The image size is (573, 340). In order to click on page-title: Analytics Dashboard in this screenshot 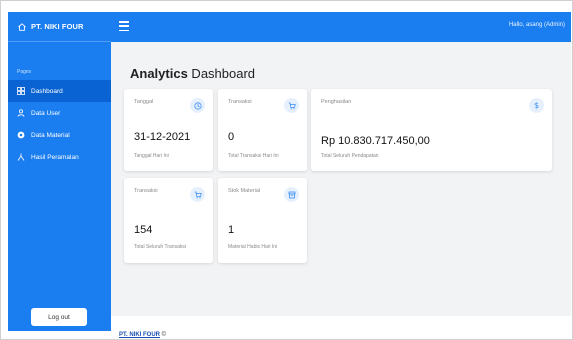, I will do `click(192, 73)`.